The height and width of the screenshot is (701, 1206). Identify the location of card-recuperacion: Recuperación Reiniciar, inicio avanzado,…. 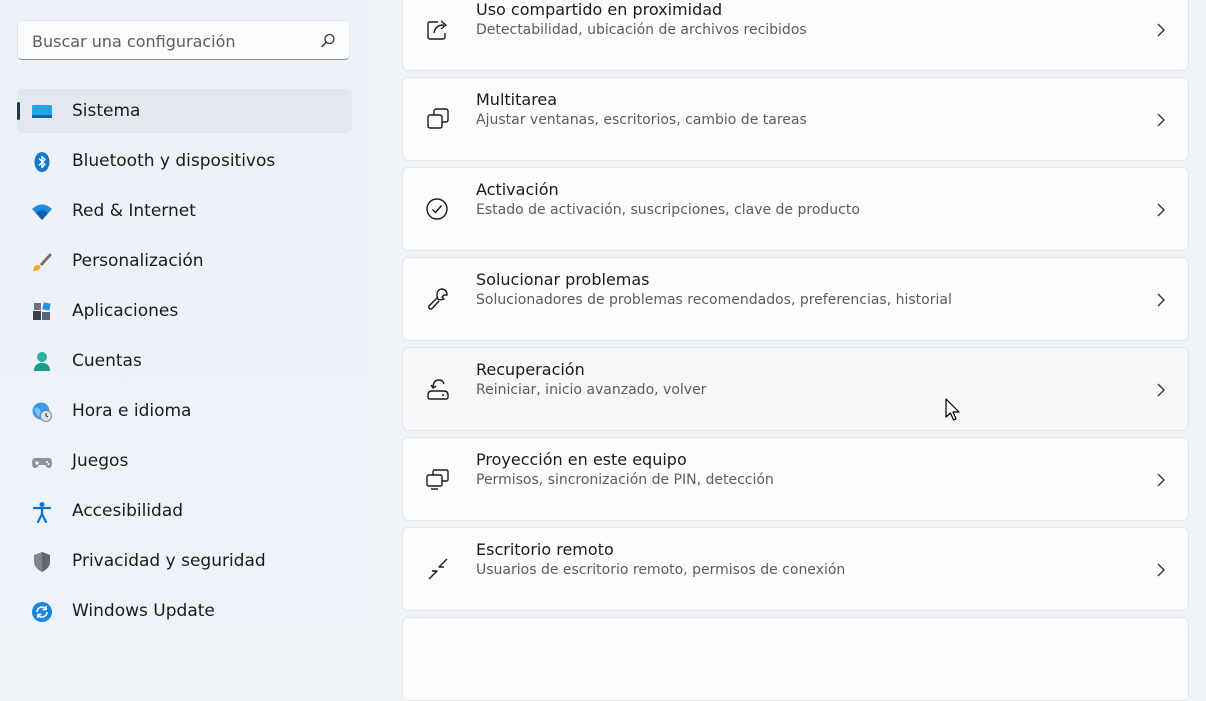
(795, 389).